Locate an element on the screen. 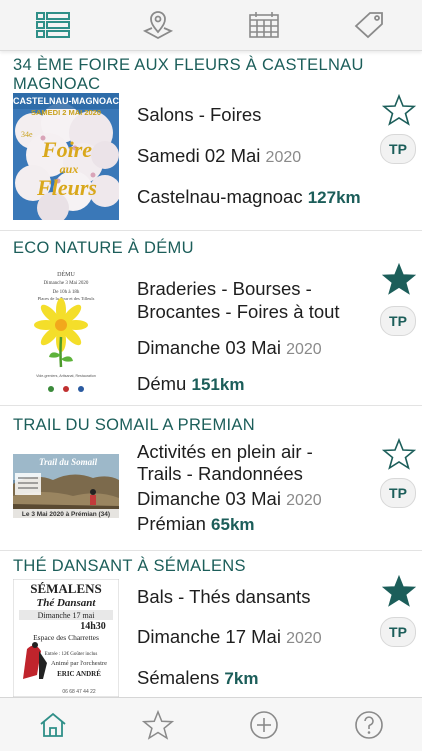 This screenshot has height=751, width=422. event-location: Dému 151km is located at coordinates (190, 384).